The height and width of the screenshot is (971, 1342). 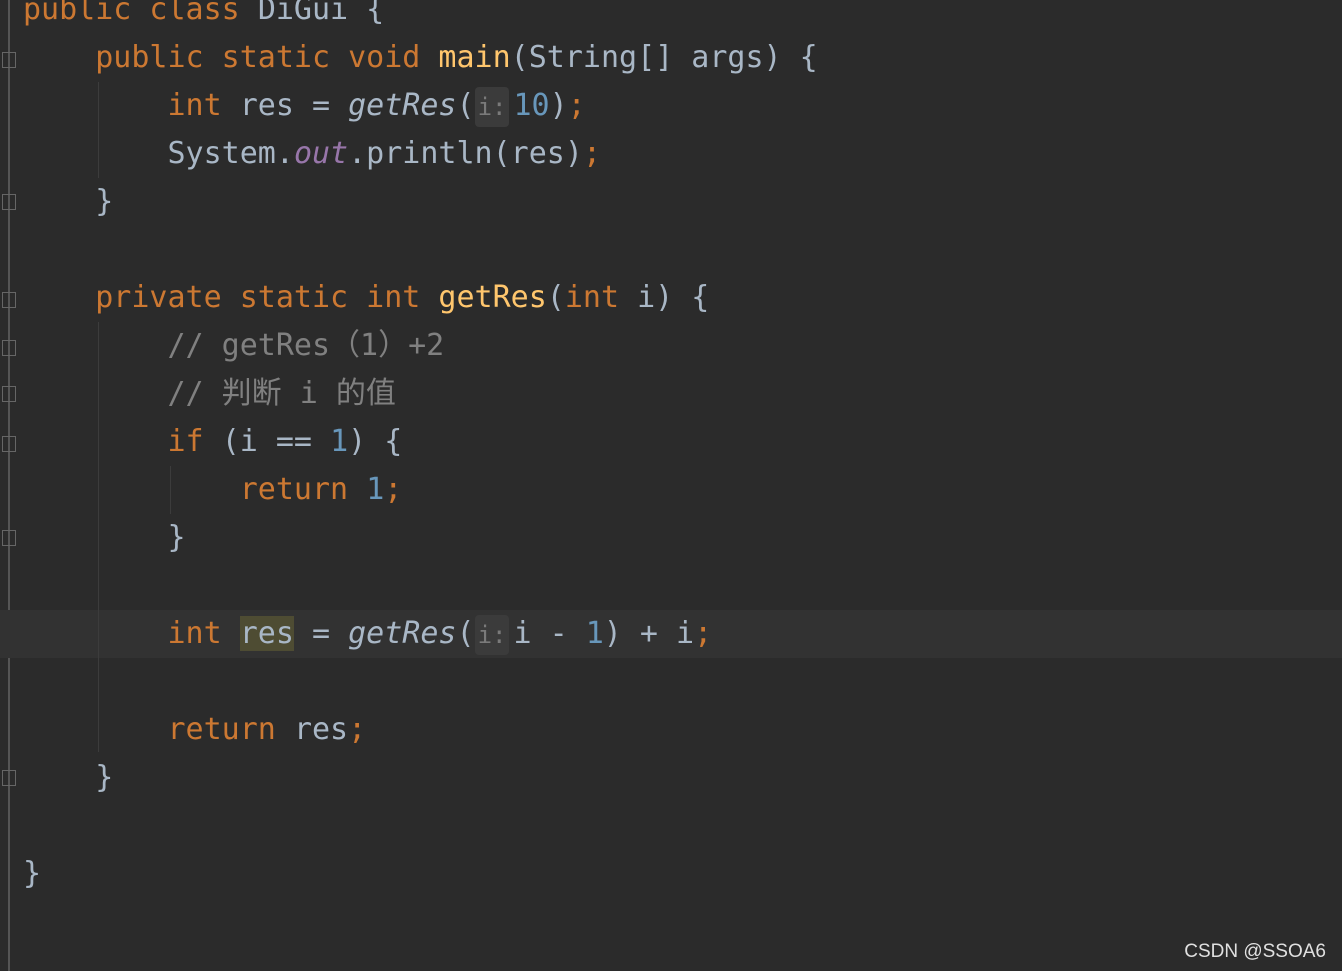 What do you see at coordinates (203, 17) in the screenshot?
I see `code-text: public class DiGui {` at bounding box center [203, 17].